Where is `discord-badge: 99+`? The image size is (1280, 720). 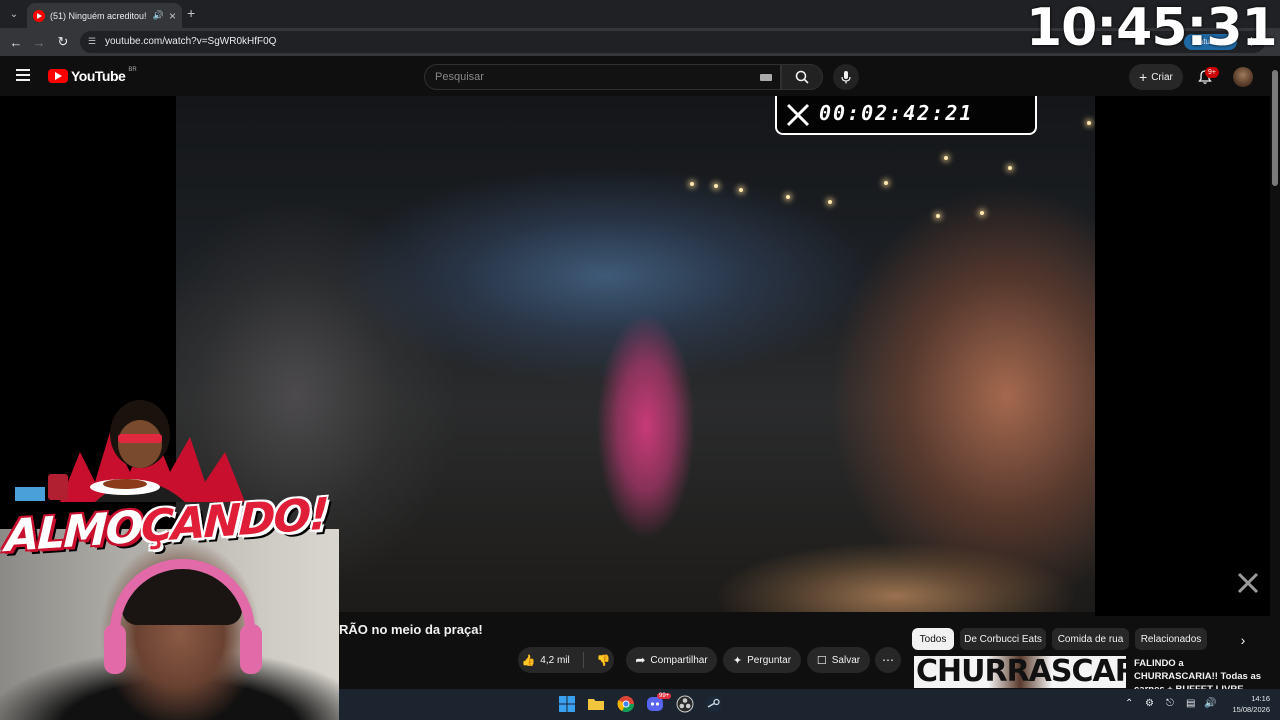
discord-badge: 99+ is located at coordinates (664, 696).